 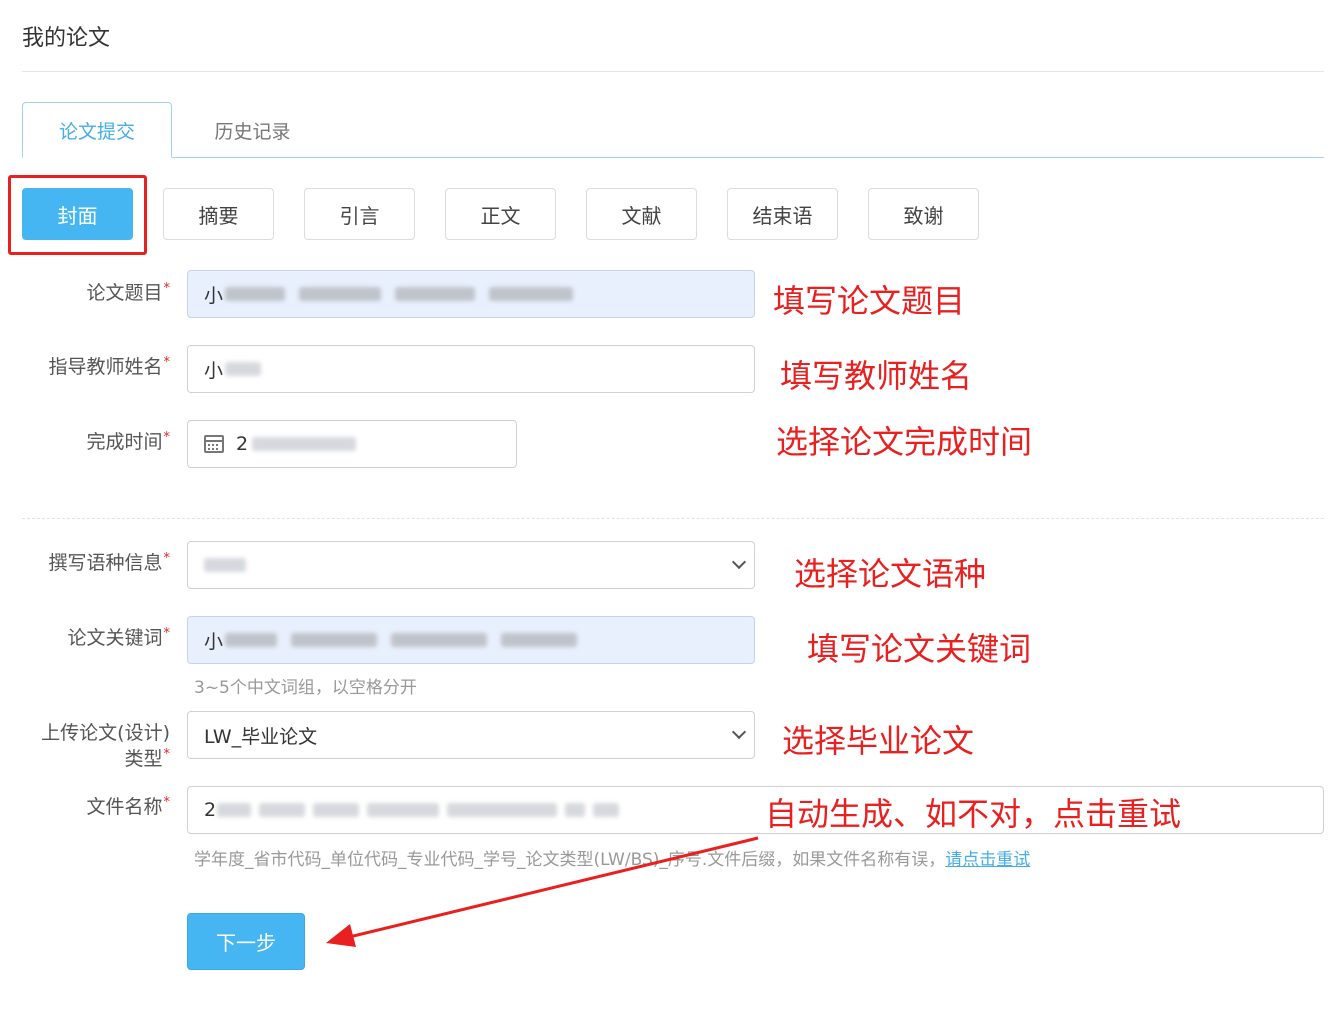 I want to click on tab-history: 历史记录, so click(x=252, y=130).